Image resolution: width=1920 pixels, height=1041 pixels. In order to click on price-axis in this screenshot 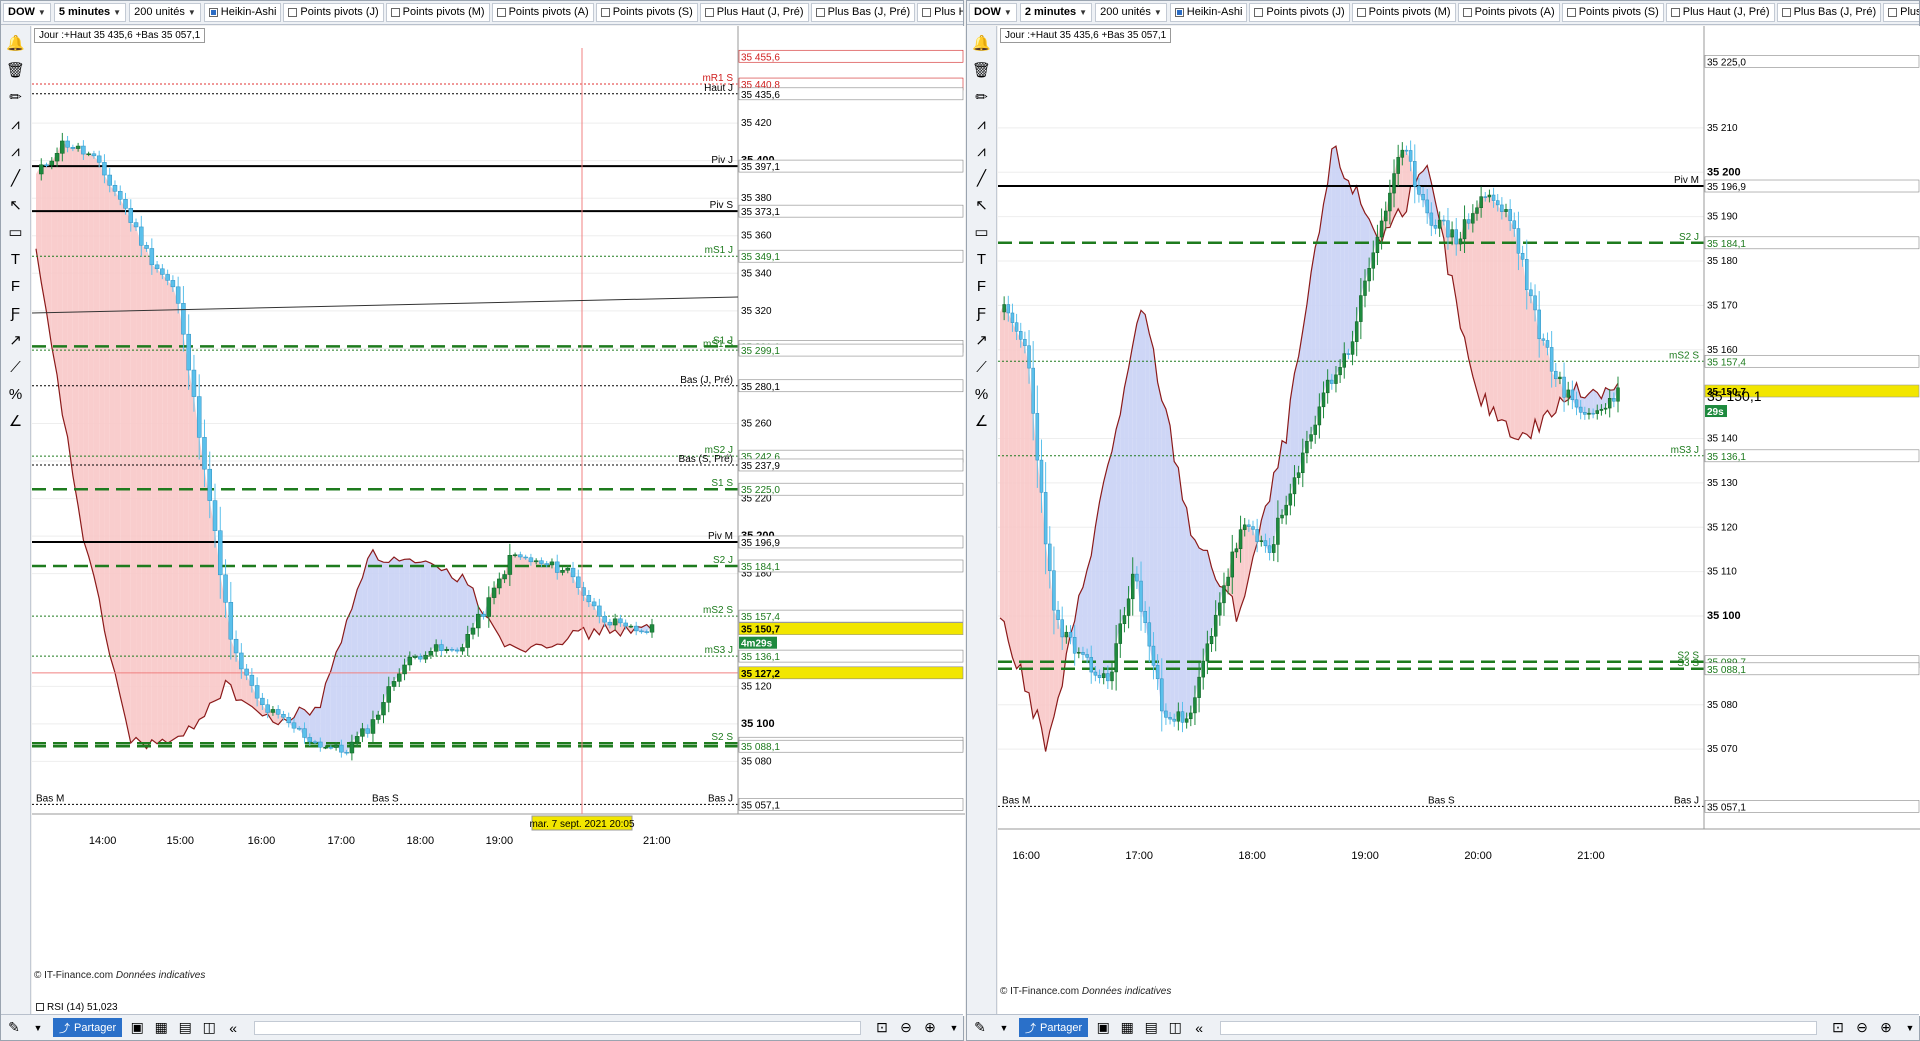, I will do `click(851, 521)`.